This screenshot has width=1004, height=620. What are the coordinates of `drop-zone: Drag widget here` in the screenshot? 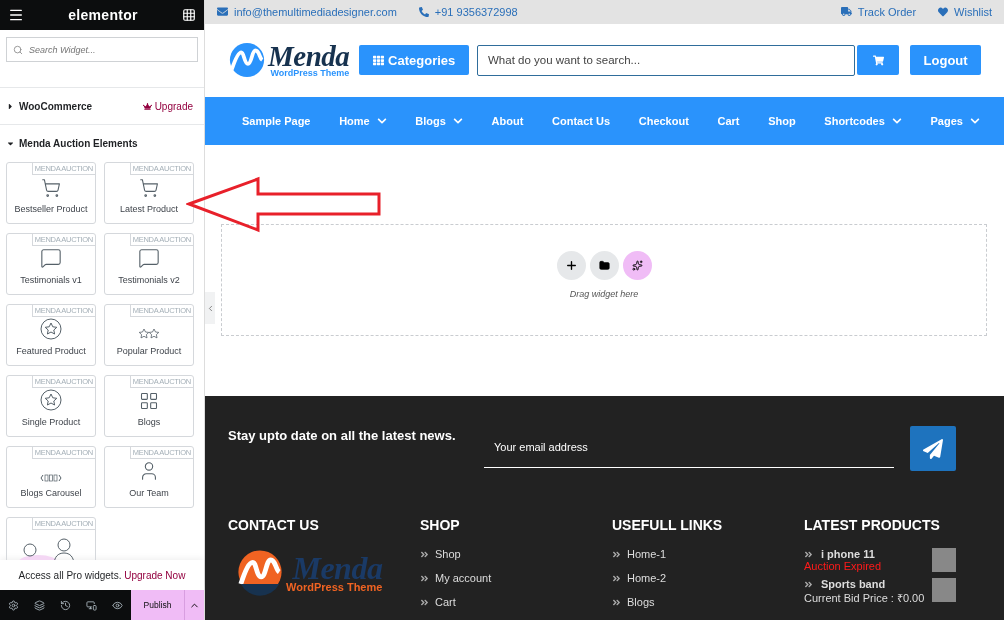 It's located at (604, 280).